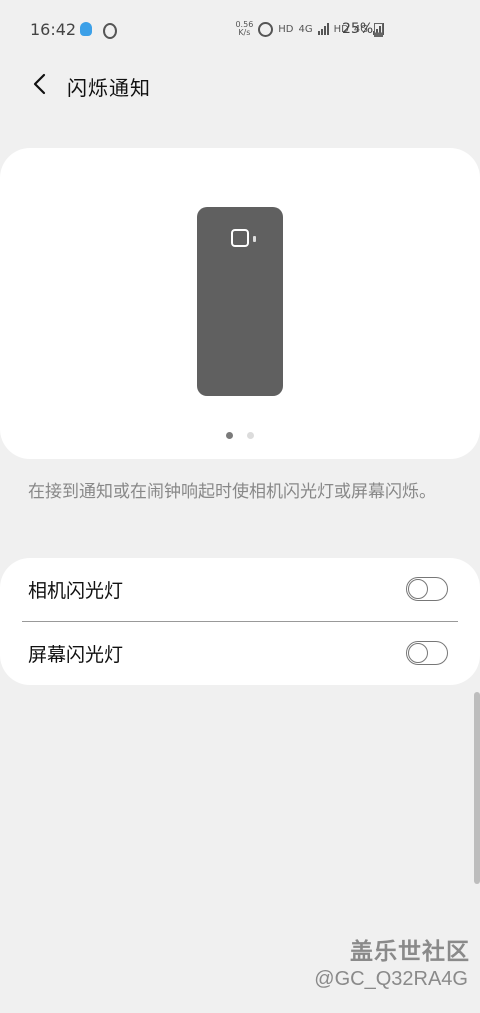 The height and width of the screenshot is (1013, 480). I want to click on hd-label: HD, so click(286, 29).